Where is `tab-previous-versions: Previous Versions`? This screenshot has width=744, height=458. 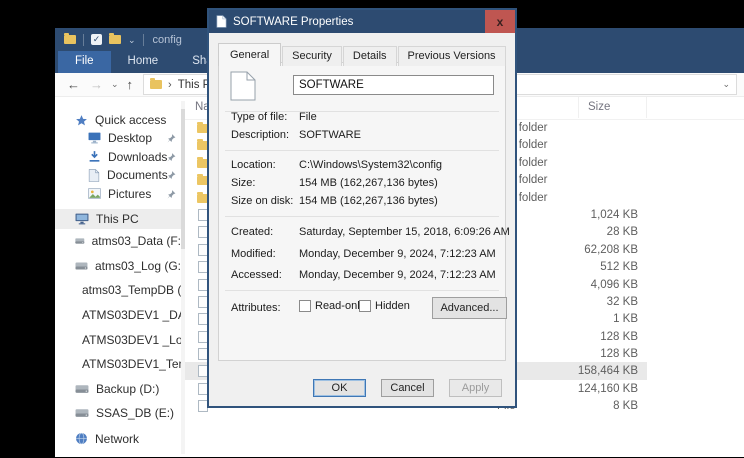
tab-previous-versions: Previous Versions is located at coordinates (451, 56).